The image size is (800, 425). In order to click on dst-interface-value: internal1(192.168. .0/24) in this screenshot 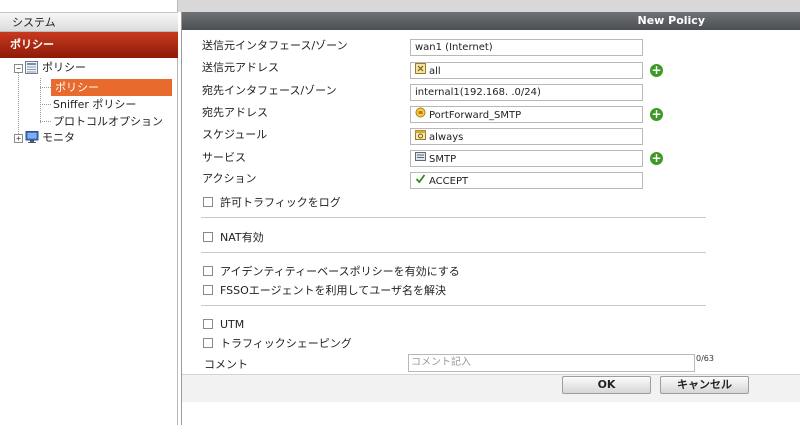, I will do `click(478, 92)`.